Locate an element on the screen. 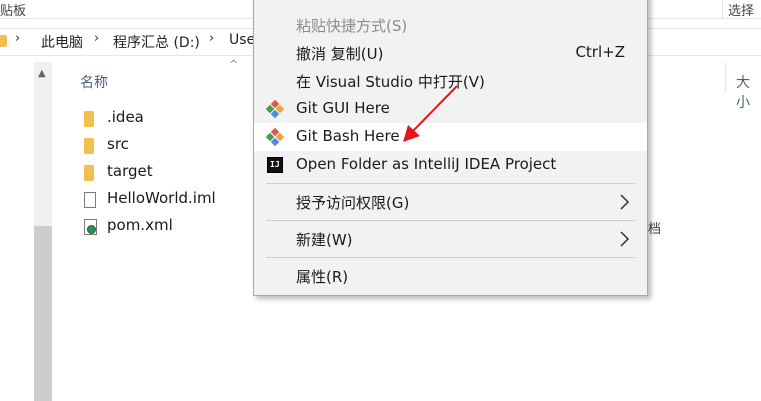  menu-item-label: 属性(R) is located at coordinates (322, 277).